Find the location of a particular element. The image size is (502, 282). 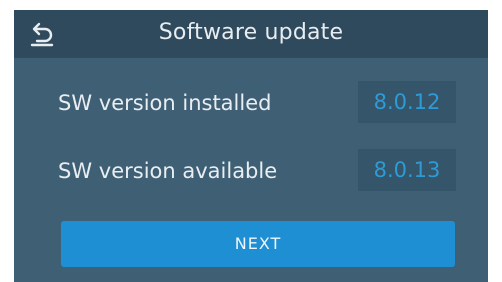

sw-version-installed-row: SW version installed 8.0.12 is located at coordinates (258, 103).